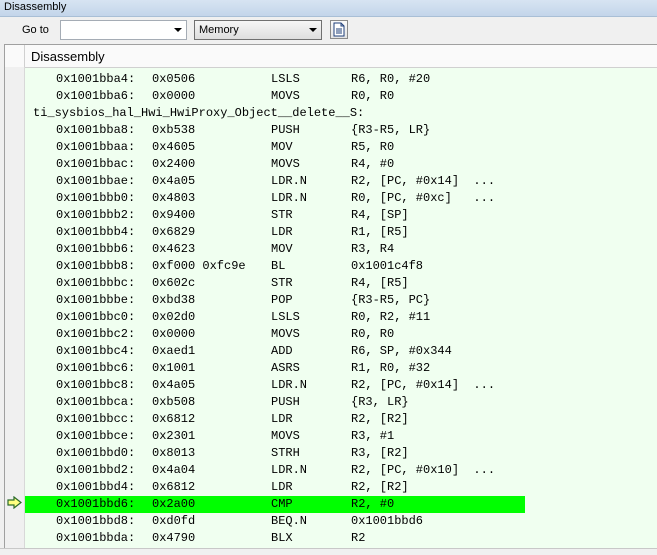  I want to click on instruction-mnemonic: BEQ.N, so click(289, 521).